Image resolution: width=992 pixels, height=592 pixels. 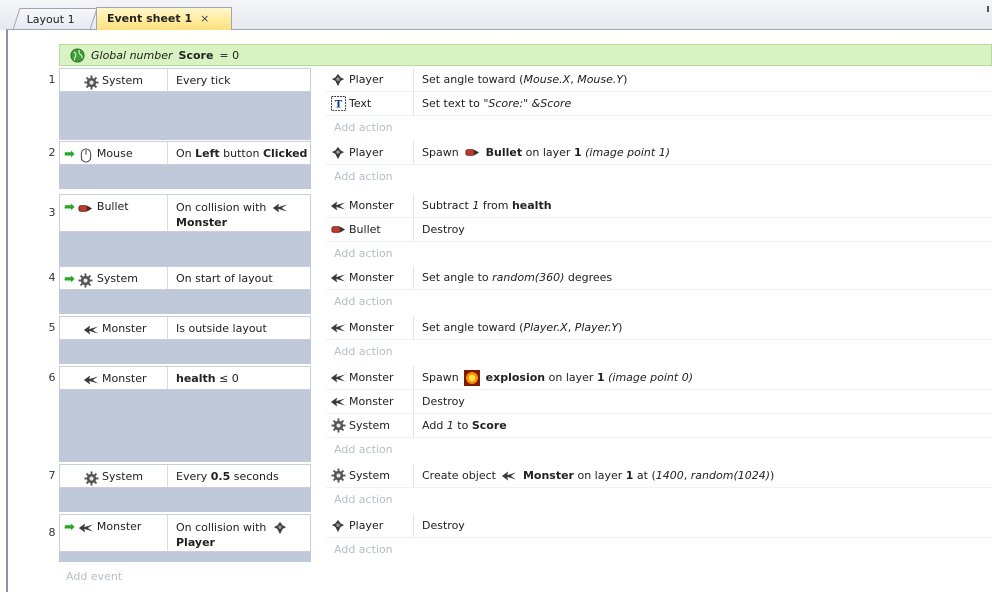 What do you see at coordinates (659, 206) in the screenshot?
I see `action-row: Monster Subtract 1 from health` at bounding box center [659, 206].